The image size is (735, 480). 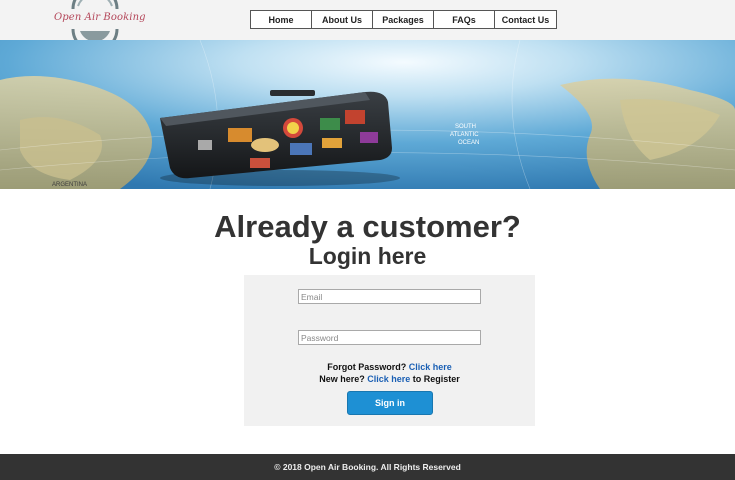 What do you see at coordinates (464, 19) in the screenshot?
I see `nav-faqs: FAQs` at bounding box center [464, 19].